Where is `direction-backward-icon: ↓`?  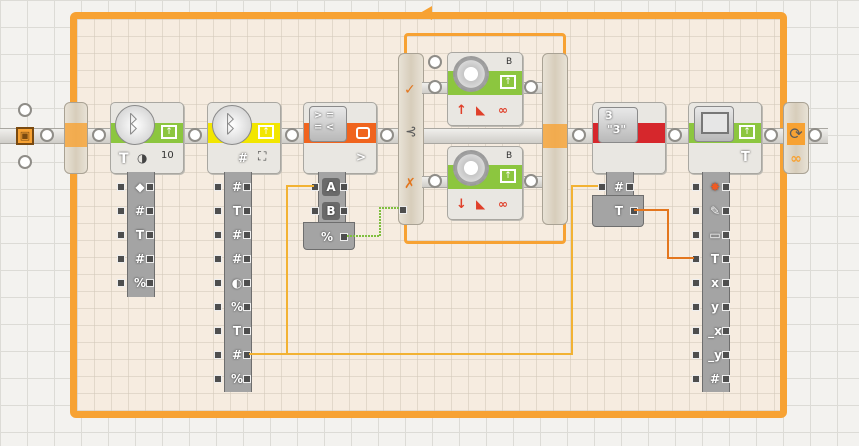 direction-backward-icon: ↓ is located at coordinates (461, 204).